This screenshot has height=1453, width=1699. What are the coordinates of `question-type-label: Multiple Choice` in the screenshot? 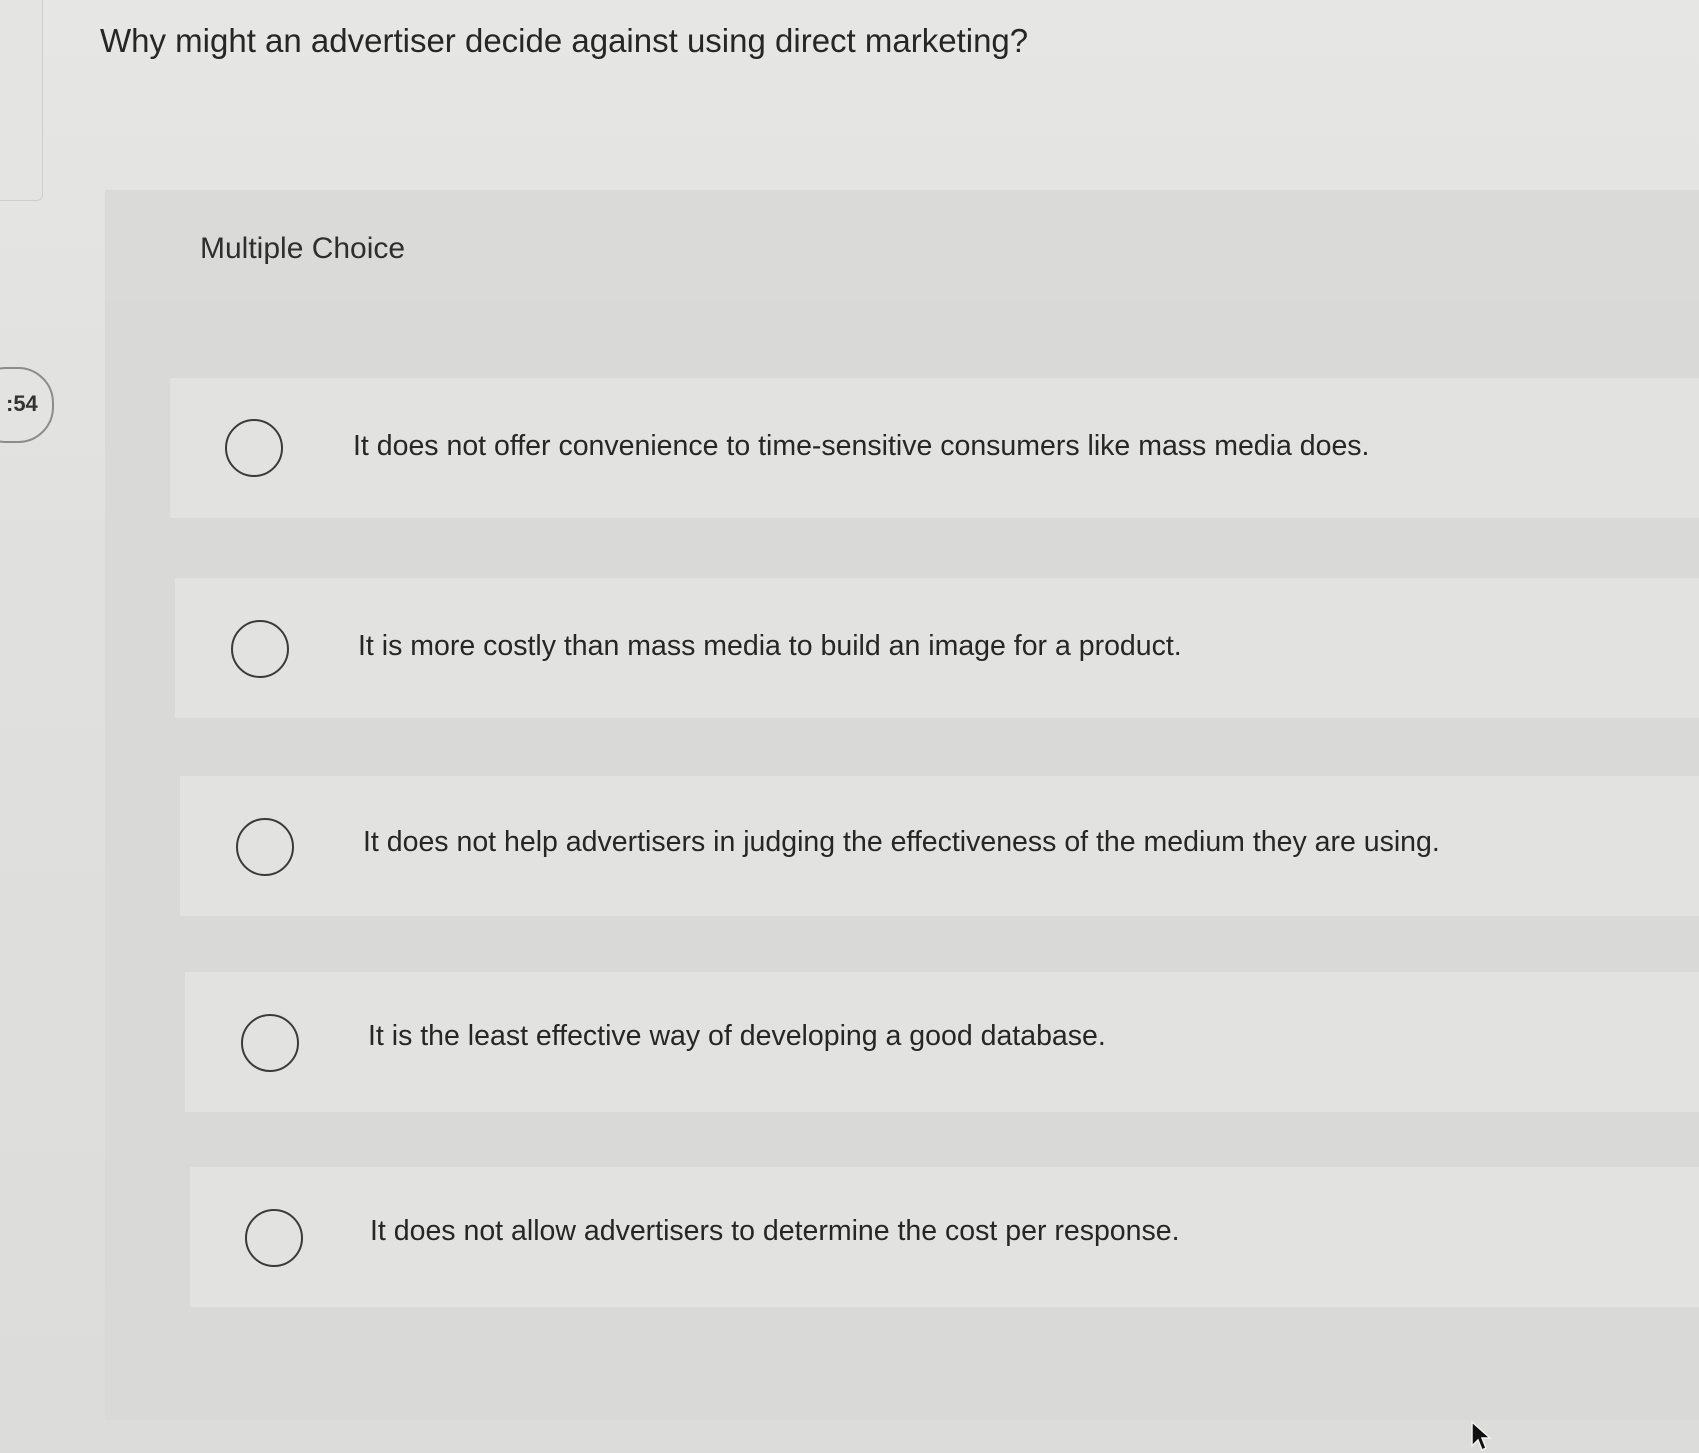 It's located at (303, 248).